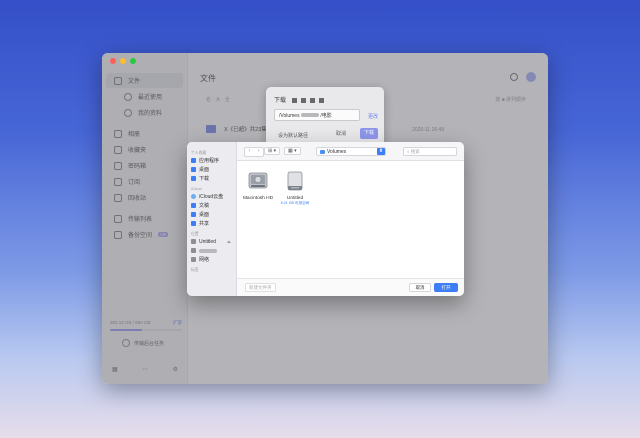 Image resolution: width=640 pixels, height=438 pixels. Describe the element at coordinates (207, 241) in the screenshot. I see `sidebar-item-label: Untitled` at that location.